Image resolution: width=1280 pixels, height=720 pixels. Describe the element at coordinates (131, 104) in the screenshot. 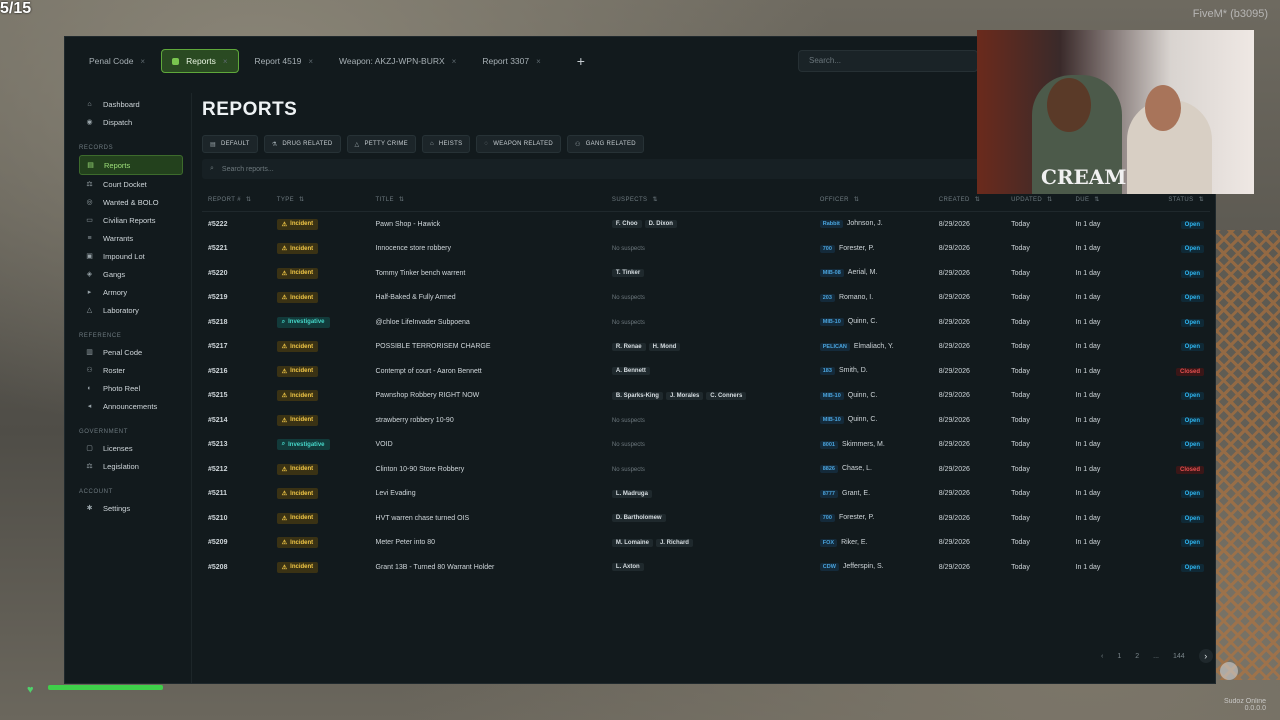

I see `sidebar-item-dashboard: ⌂ Dashboard` at that location.